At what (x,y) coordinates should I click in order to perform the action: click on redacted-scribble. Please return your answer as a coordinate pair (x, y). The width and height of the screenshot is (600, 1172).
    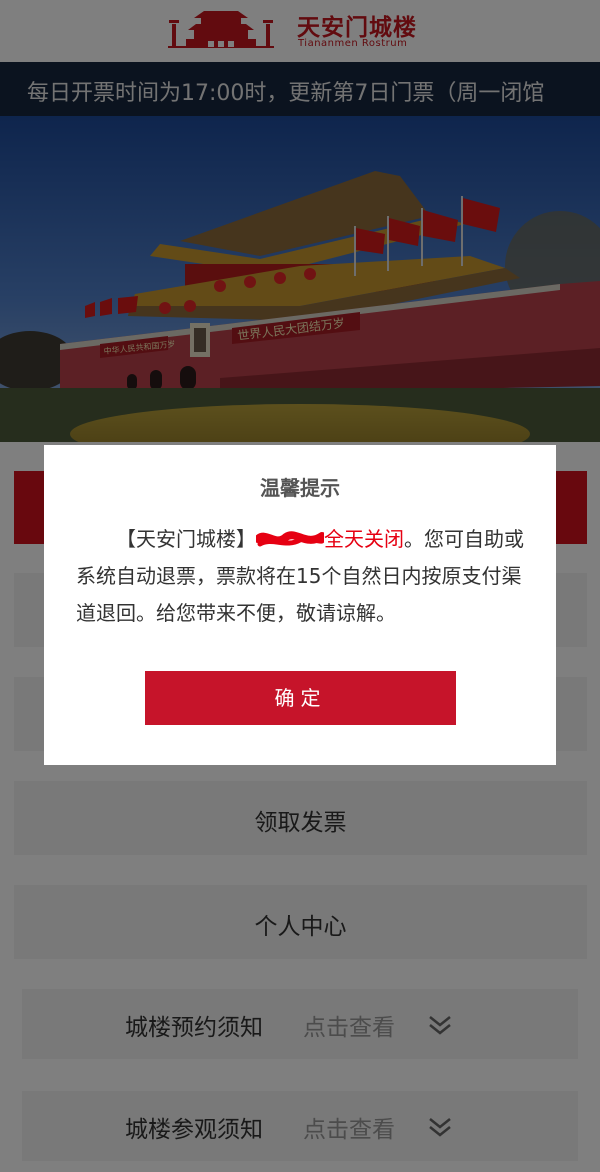
    Looking at the image, I should click on (290, 539).